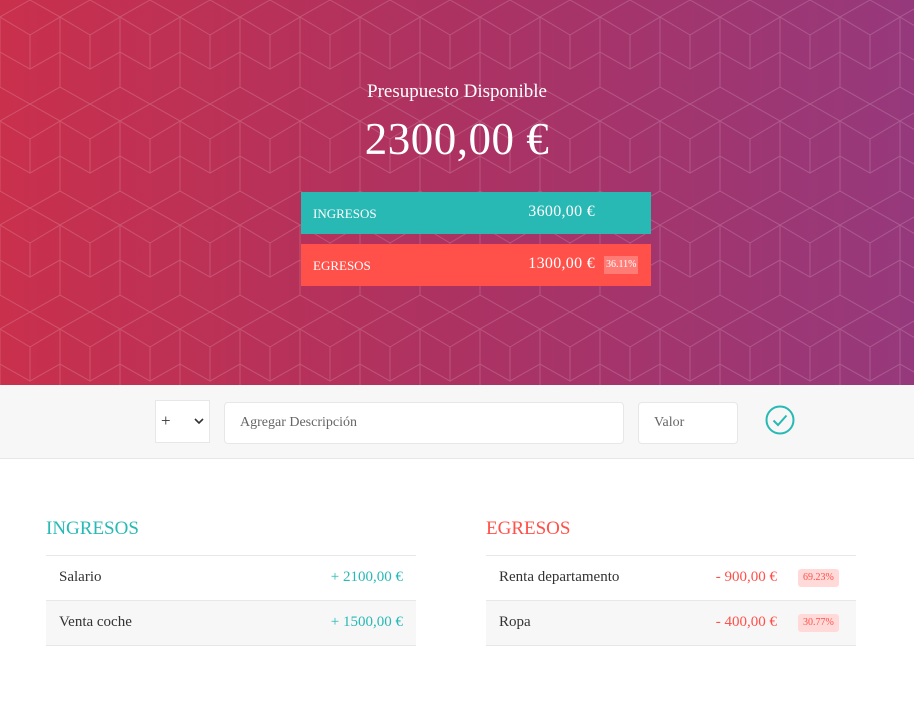  I want to click on expense-summary-value: 1300,00 €, so click(561, 263).